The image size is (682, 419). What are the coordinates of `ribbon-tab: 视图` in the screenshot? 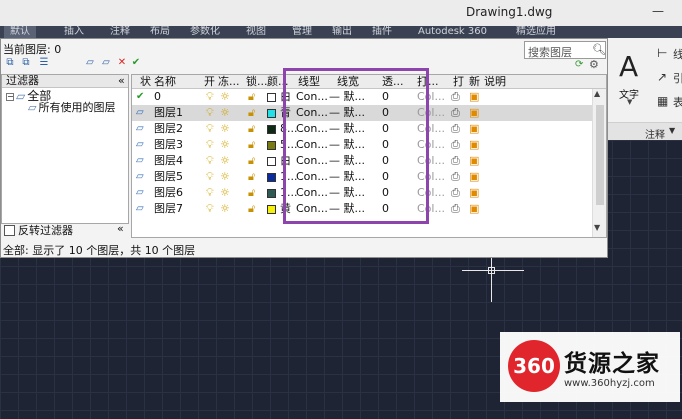 It's located at (256, 32).